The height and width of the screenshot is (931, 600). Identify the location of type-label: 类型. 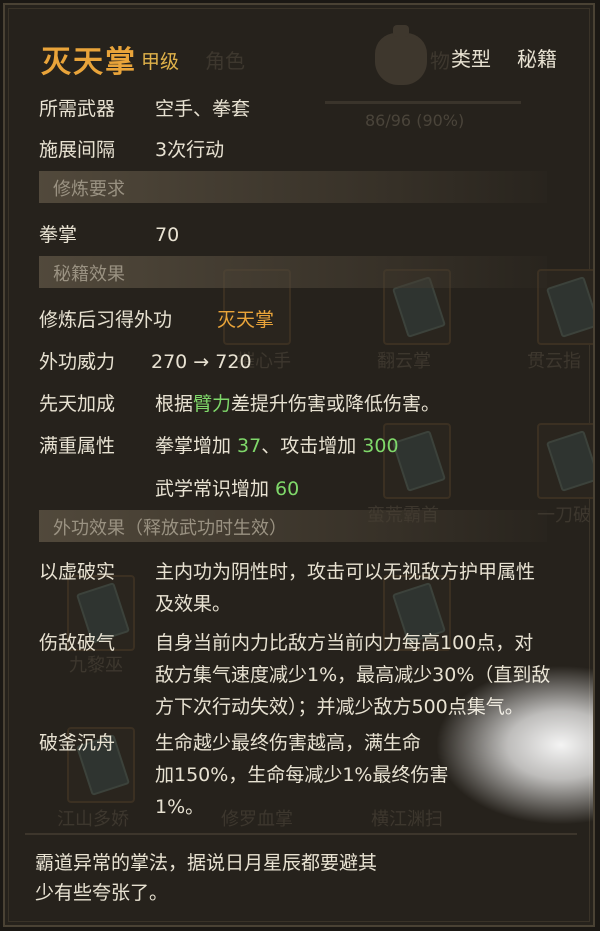
(471, 59).